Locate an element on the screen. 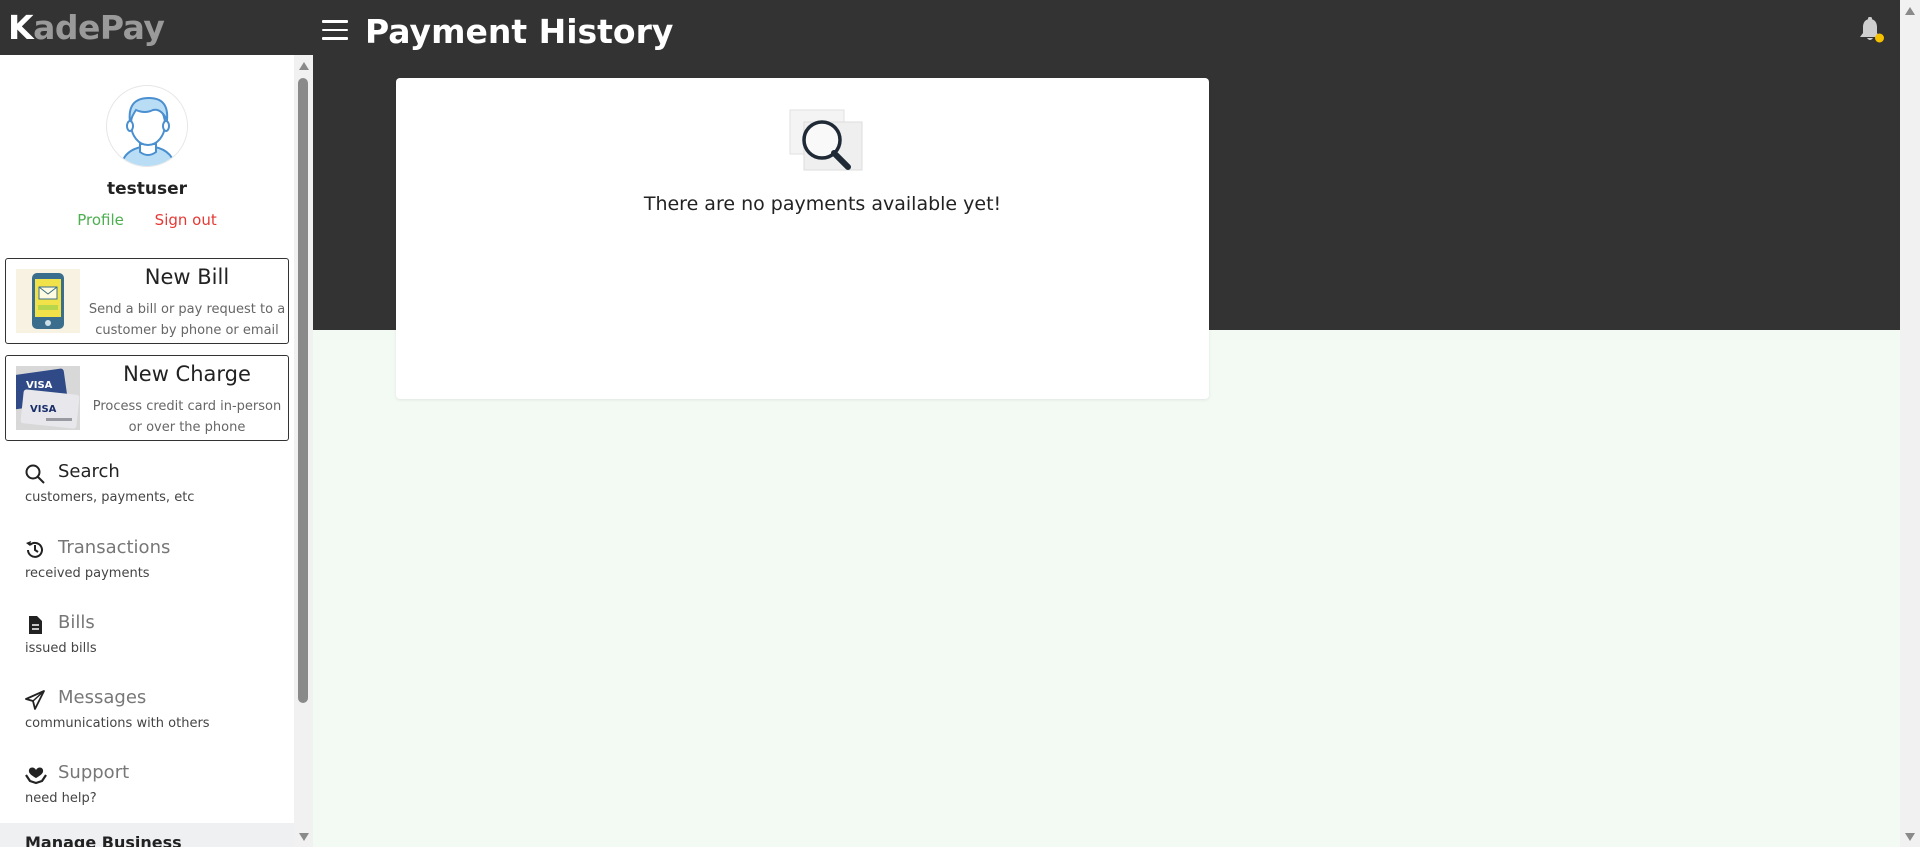 This screenshot has height=847, width=1920. magnifier-icon is located at coordinates (826, 145).